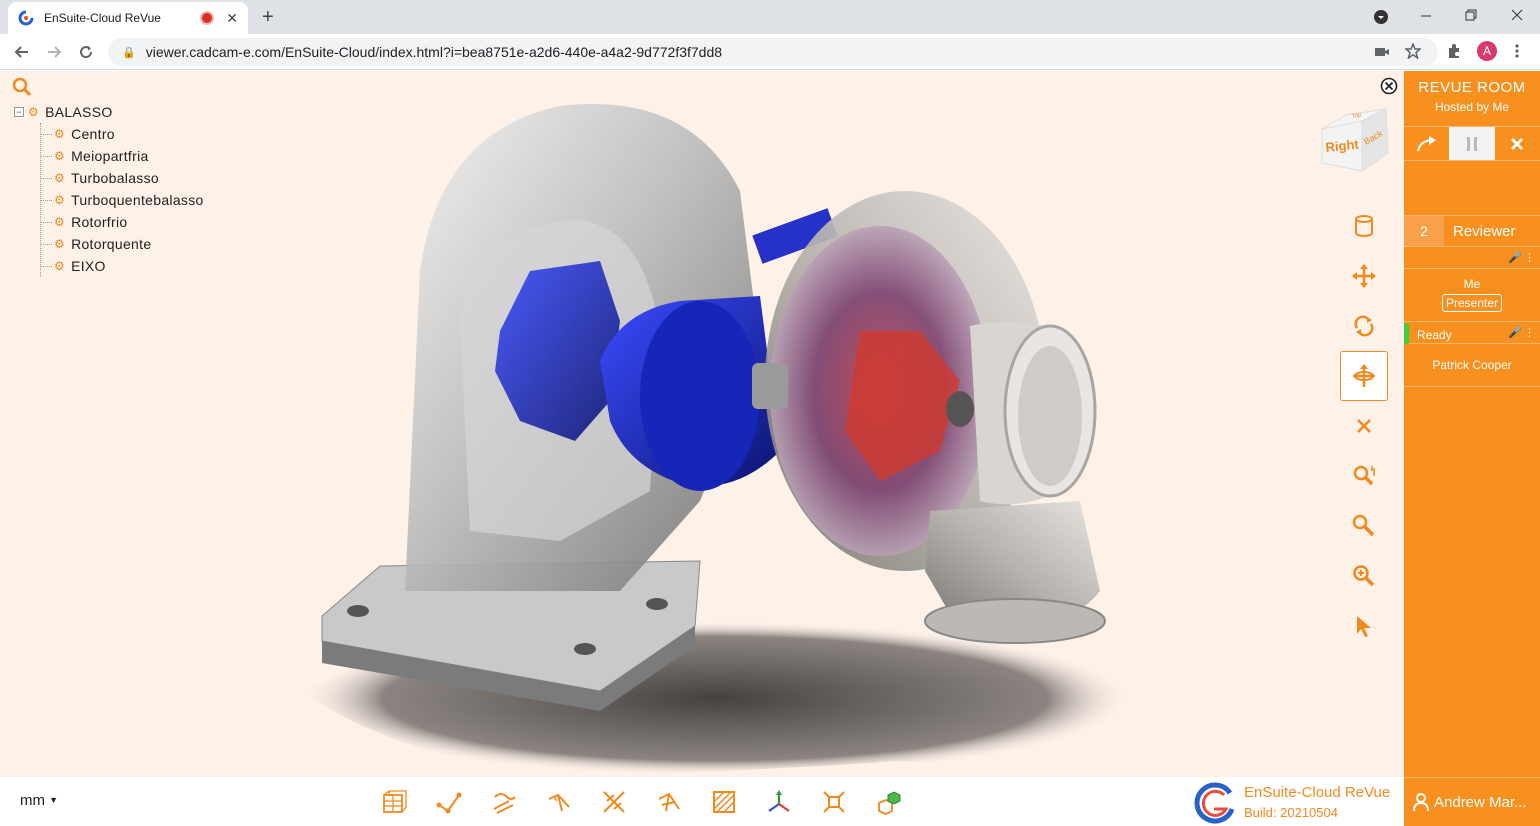 The height and width of the screenshot is (826, 1540). I want to click on tab-close-icon: ✕, so click(232, 18).